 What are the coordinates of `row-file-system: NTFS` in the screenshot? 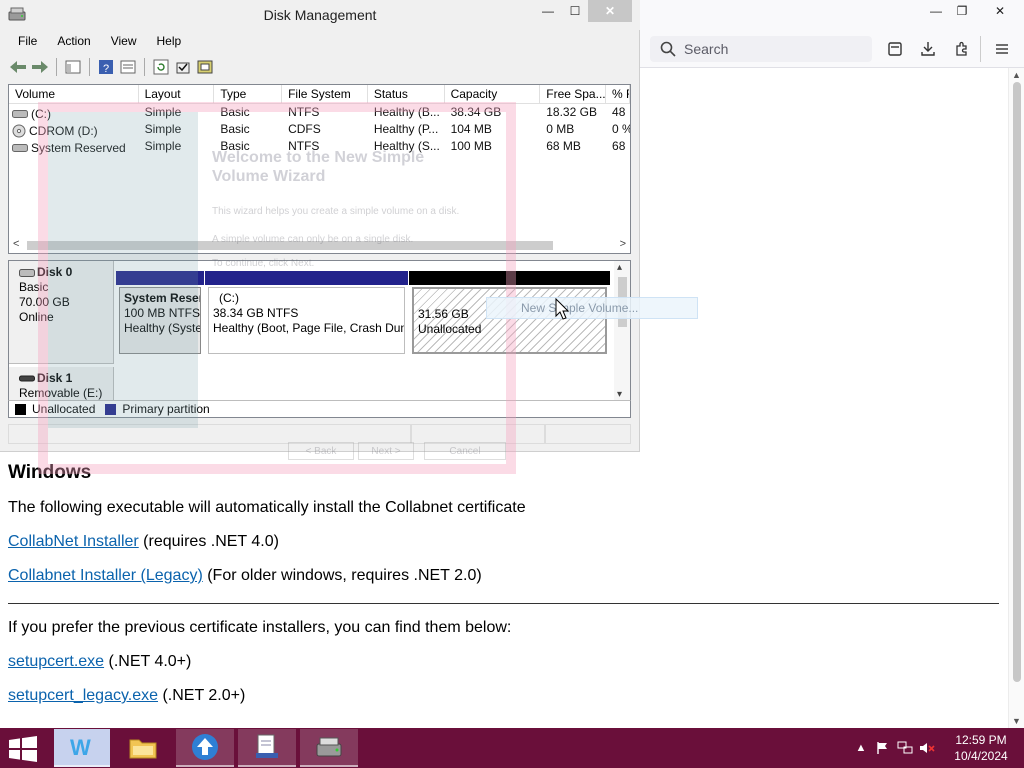 It's located at (304, 146).